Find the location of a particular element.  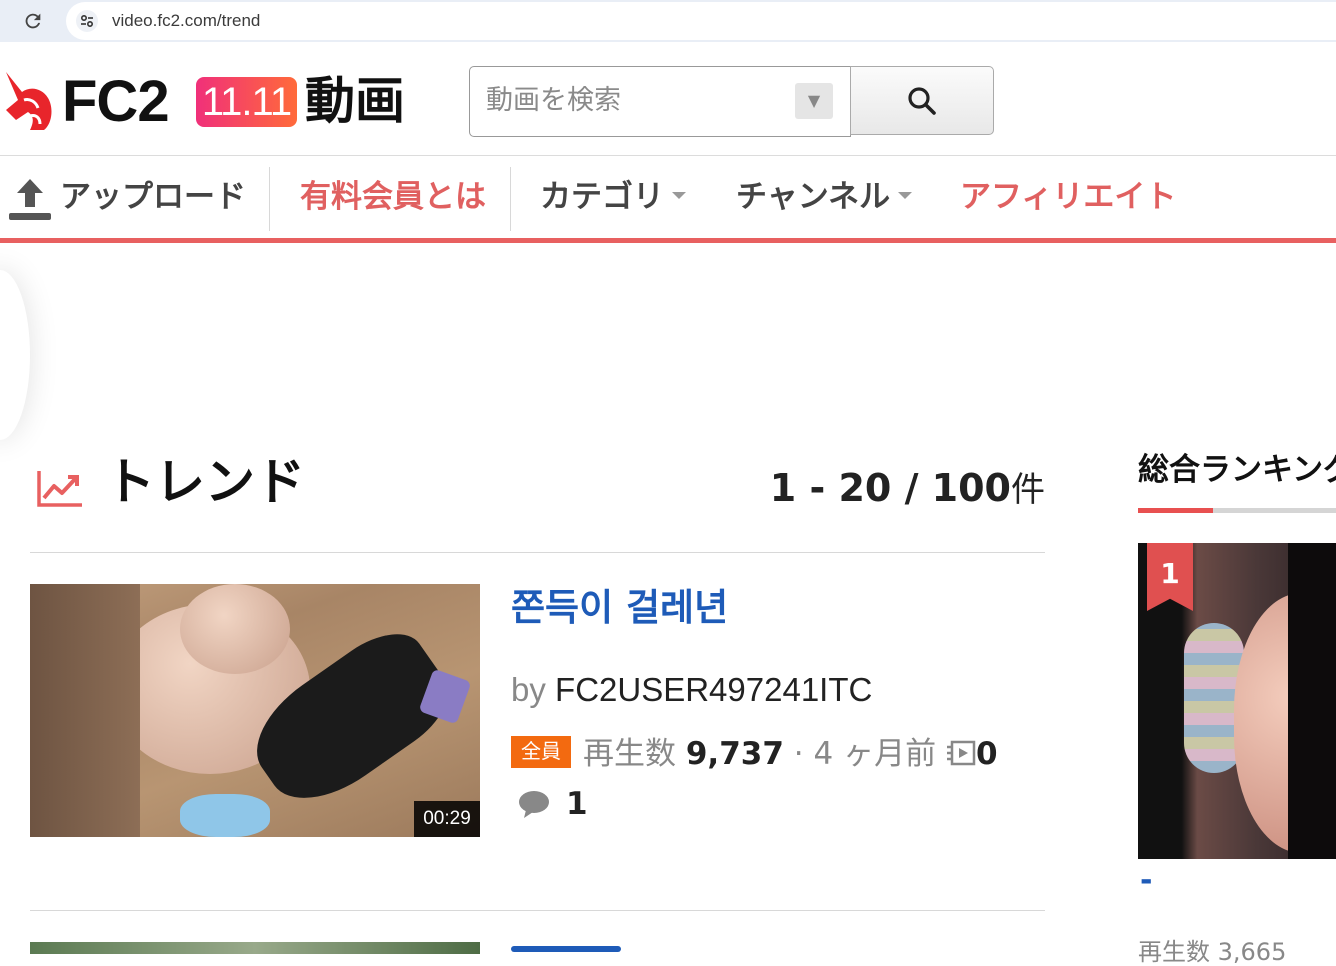

search-icon is located at coordinates (922, 101).